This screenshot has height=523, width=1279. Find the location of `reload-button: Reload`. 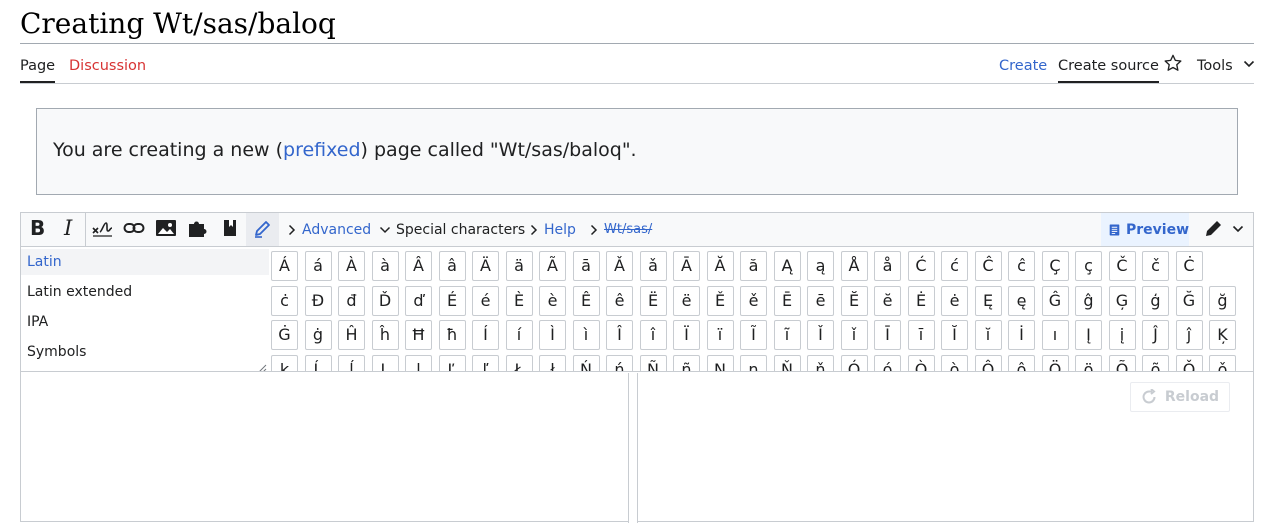

reload-button: Reload is located at coordinates (1180, 397).